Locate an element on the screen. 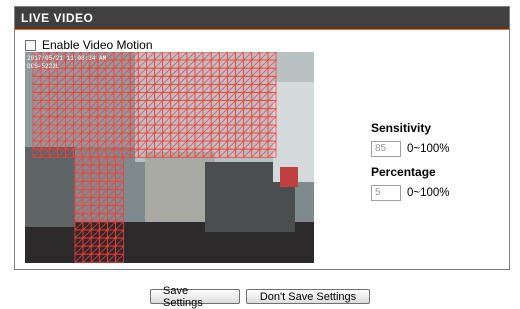  cubicle-partition-mid is located at coordinates (180, 187).